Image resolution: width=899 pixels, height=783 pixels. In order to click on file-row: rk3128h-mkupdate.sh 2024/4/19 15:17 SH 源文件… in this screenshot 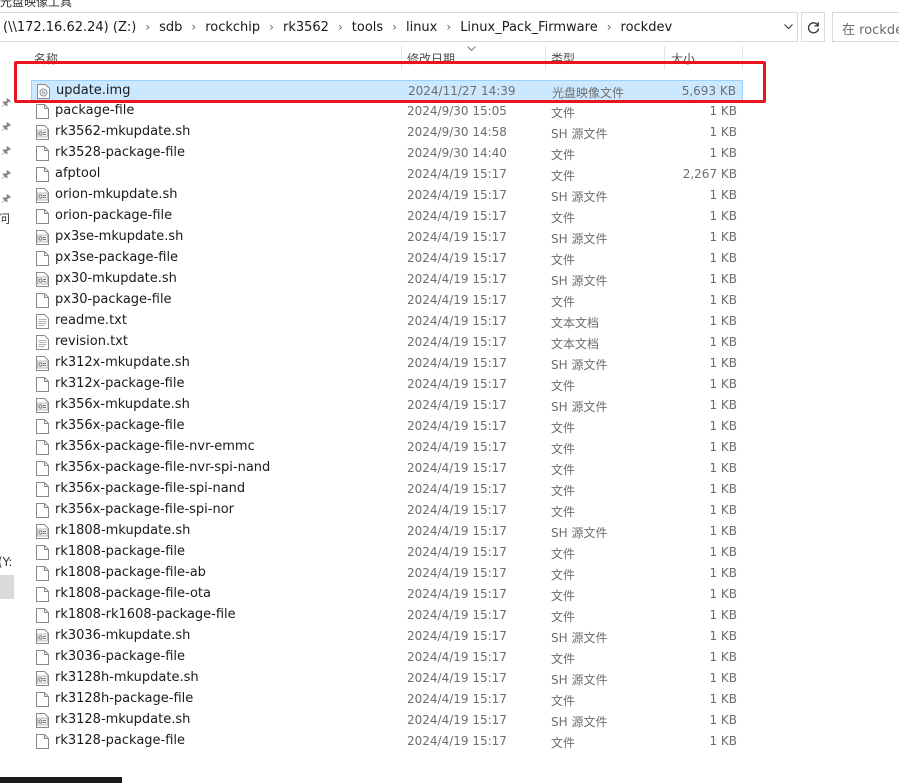, I will do `click(387, 678)`.